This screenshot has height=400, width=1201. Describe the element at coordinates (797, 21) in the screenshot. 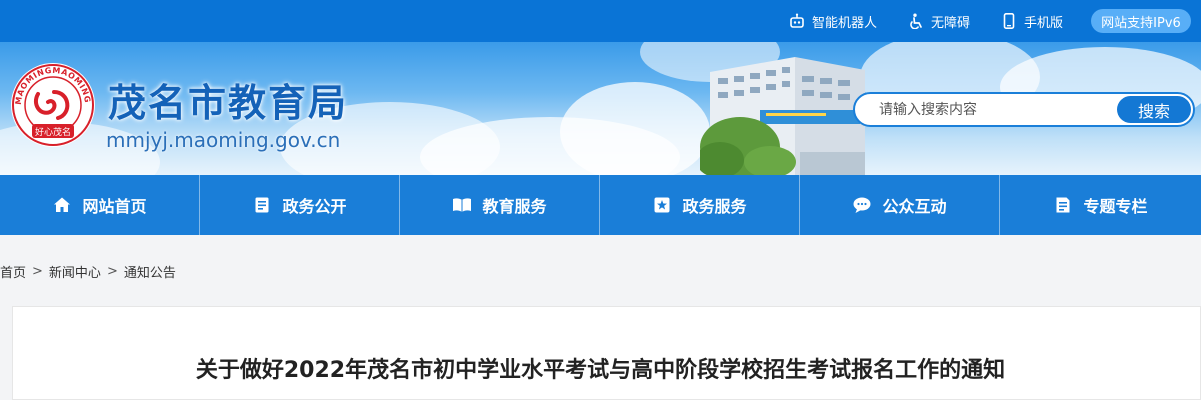

I see `robot-icon` at that location.